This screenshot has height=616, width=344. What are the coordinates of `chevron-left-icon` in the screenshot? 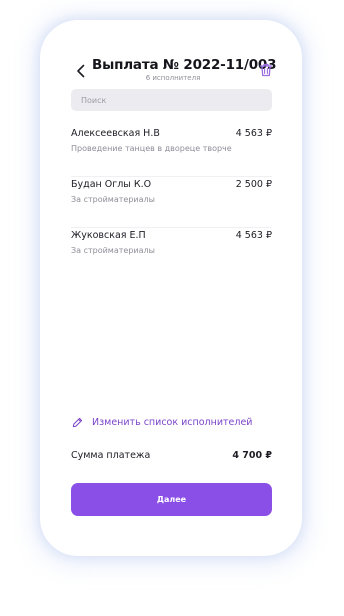 It's located at (81, 71).